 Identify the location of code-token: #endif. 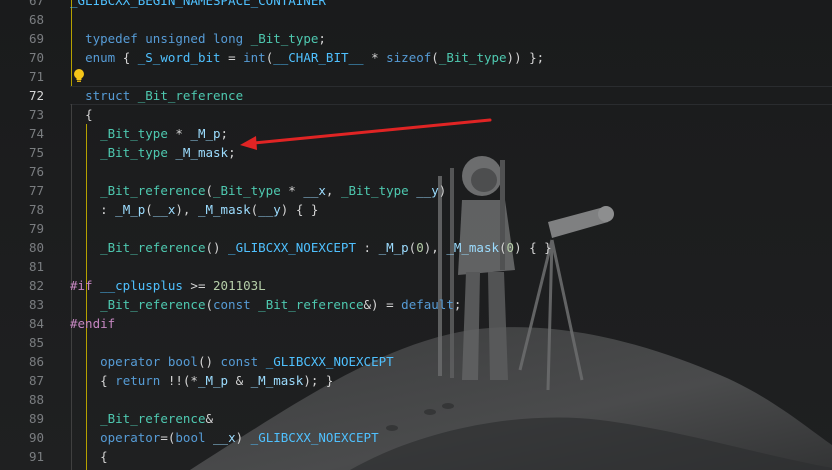
(93, 323).